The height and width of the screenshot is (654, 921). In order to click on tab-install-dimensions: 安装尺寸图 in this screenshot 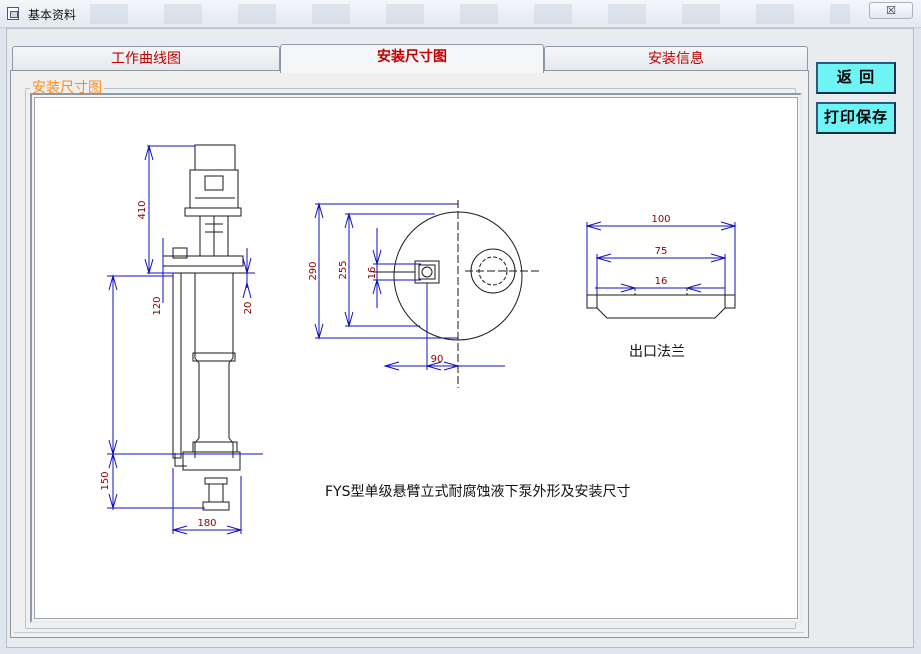, I will do `click(412, 58)`.